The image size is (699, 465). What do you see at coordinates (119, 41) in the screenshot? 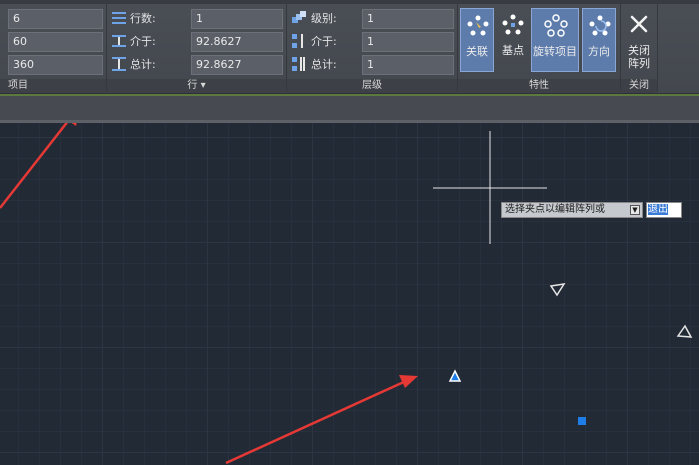
I see `row-spacing-icon` at bounding box center [119, 41].